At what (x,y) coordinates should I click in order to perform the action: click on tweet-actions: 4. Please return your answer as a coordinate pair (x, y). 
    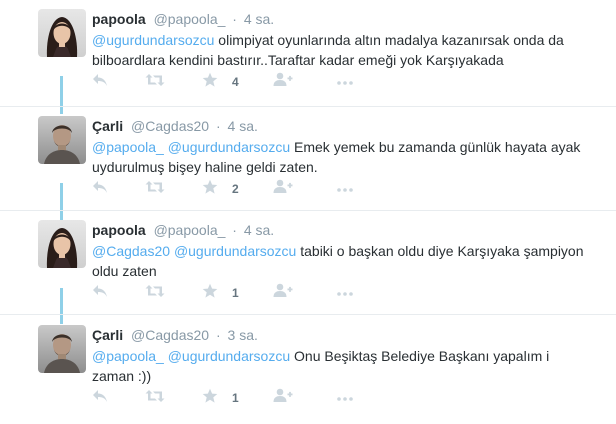
    Looking at the image, I should click on (292, 82).